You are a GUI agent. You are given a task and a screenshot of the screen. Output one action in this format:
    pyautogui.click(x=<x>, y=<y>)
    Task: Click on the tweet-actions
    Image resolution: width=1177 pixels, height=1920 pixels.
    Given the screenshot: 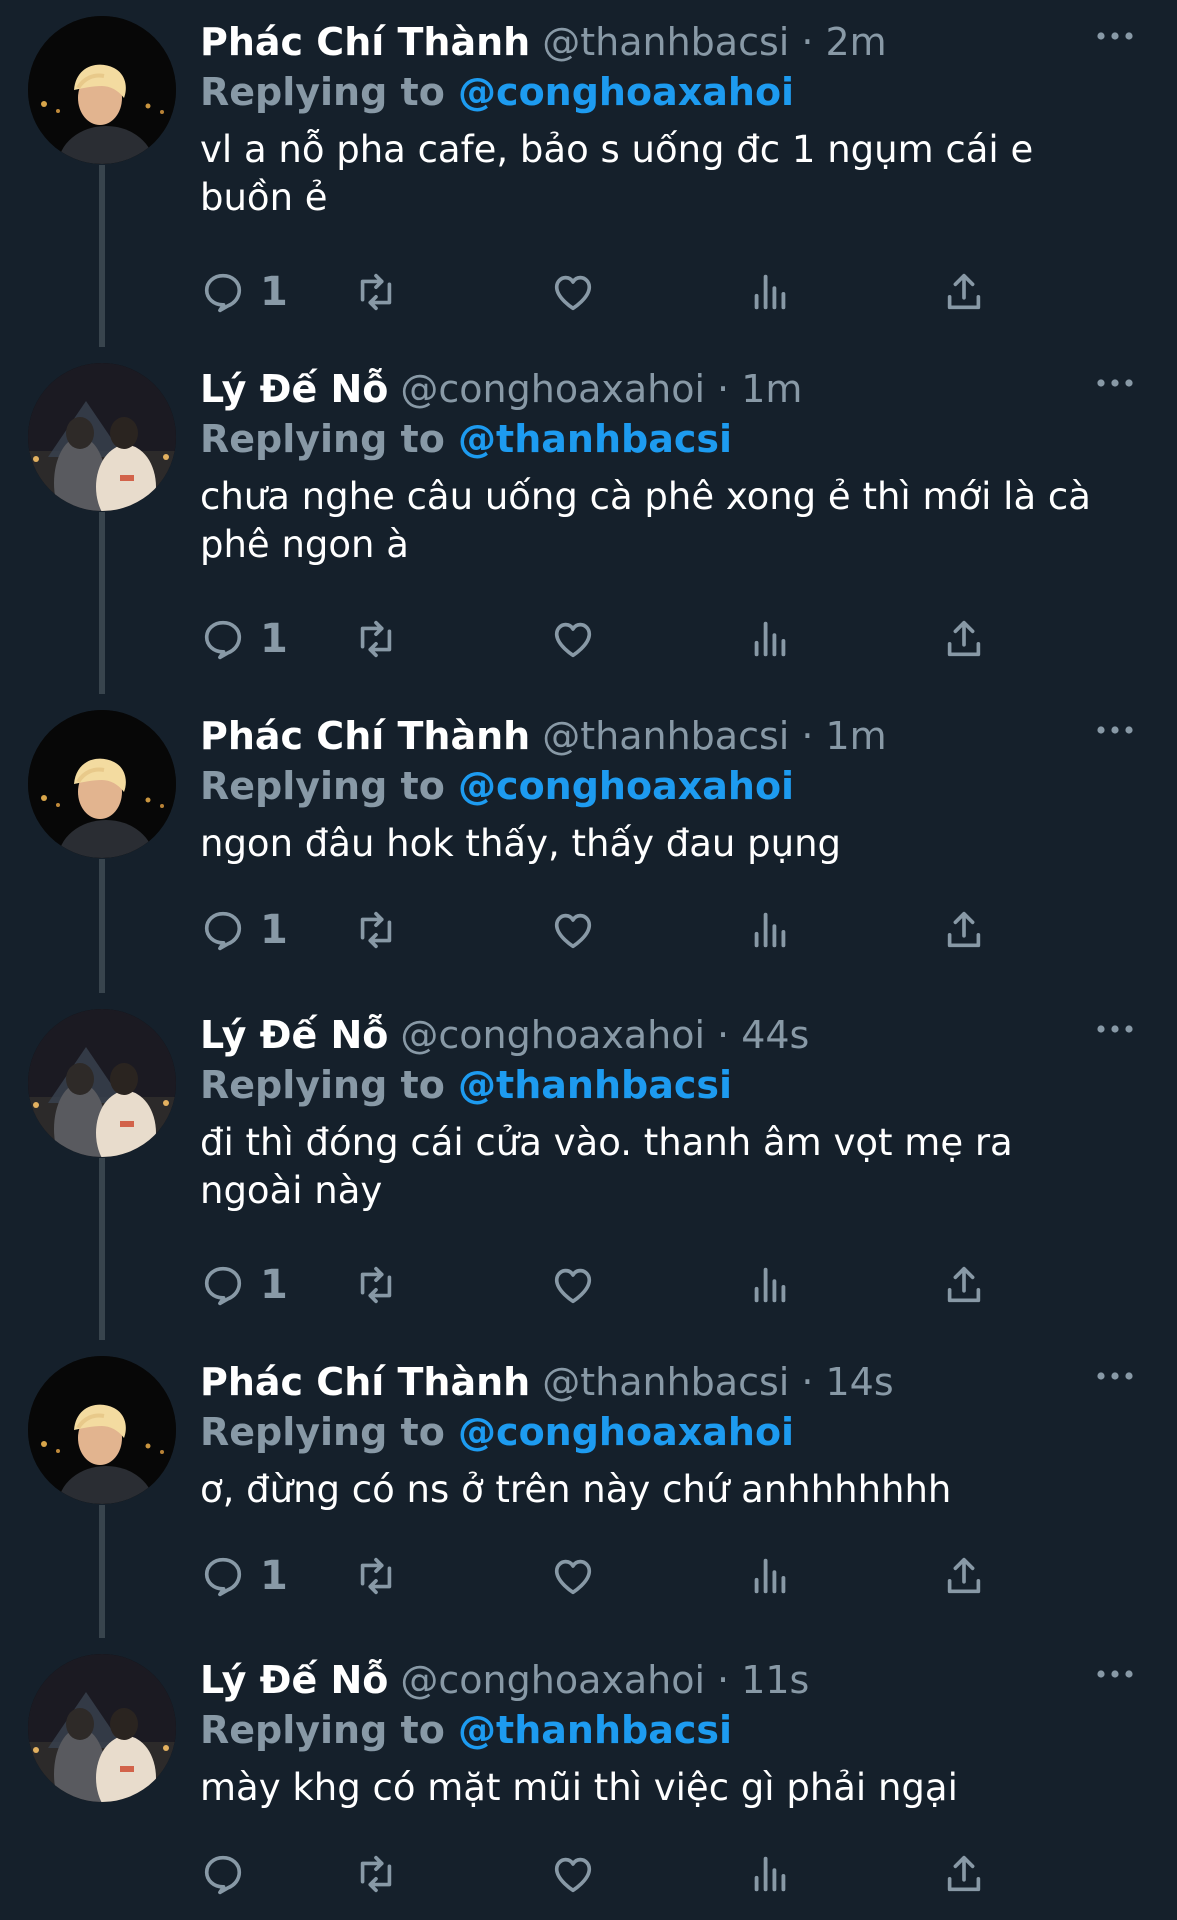 What is the action you would take?
    pyautogui.click(x=630, y=1874)
    